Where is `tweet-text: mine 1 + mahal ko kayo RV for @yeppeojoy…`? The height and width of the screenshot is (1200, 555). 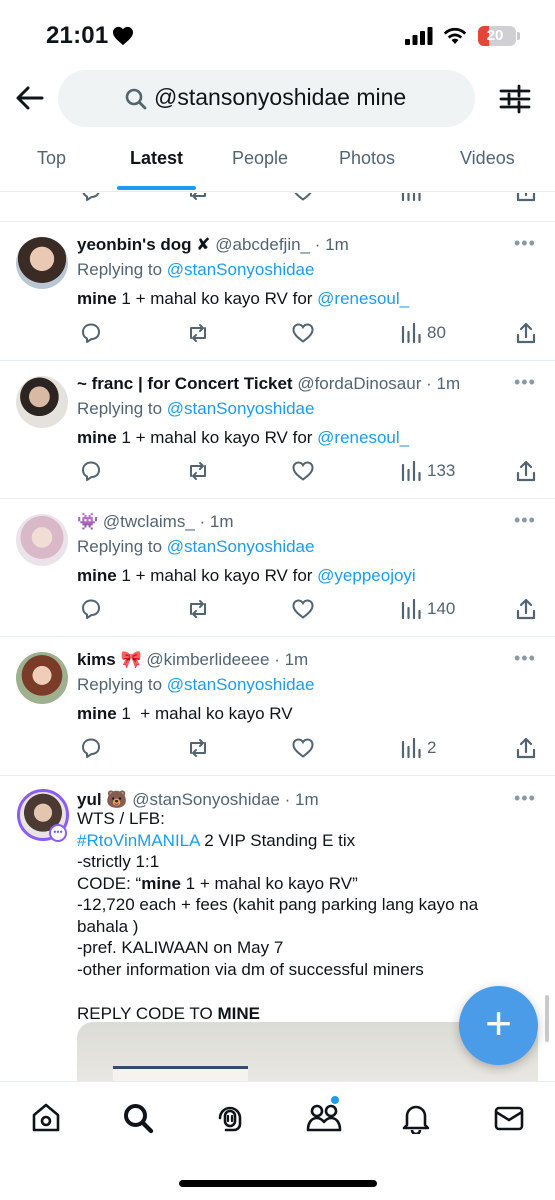 tweet-text: mine 1 + mahal ko kayo RV for @yeppeojoy… is located at coordinates (246, 576).